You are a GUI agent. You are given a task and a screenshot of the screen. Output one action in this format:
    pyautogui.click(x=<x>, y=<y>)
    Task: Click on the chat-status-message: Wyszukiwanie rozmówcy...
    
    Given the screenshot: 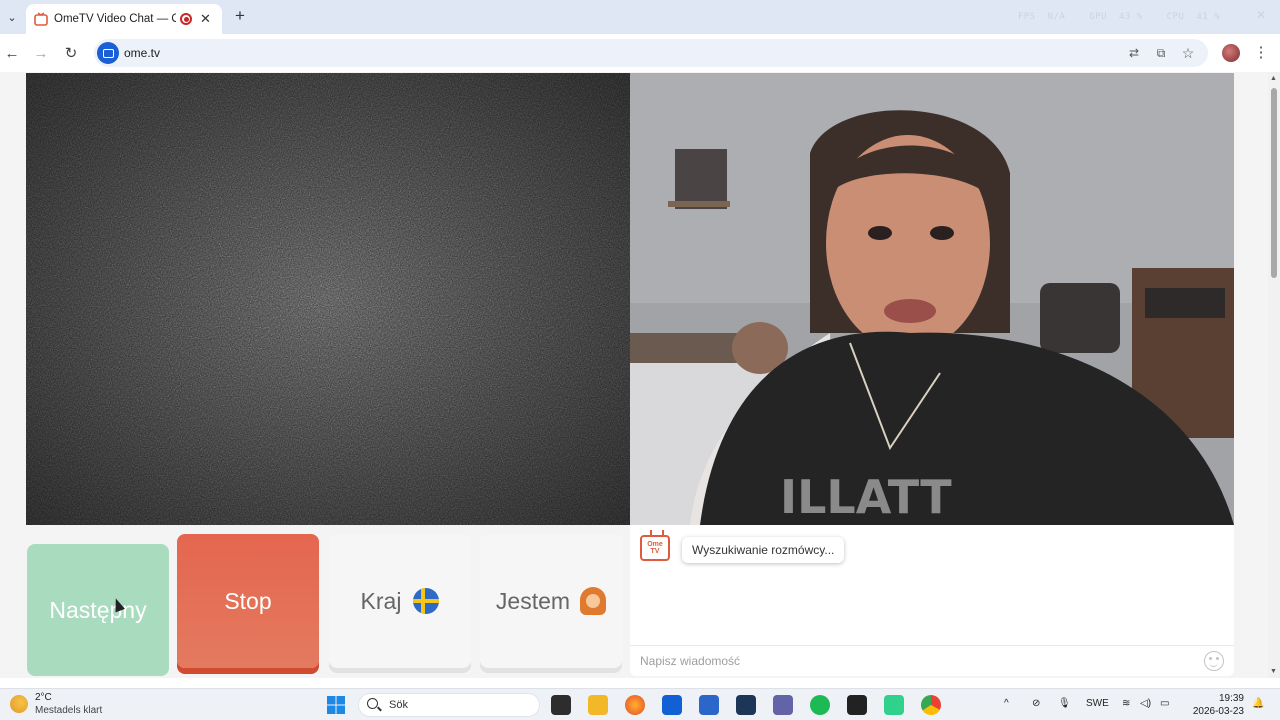 What is the action you would take?
    pyautogui.click(x=763, y=550)
    